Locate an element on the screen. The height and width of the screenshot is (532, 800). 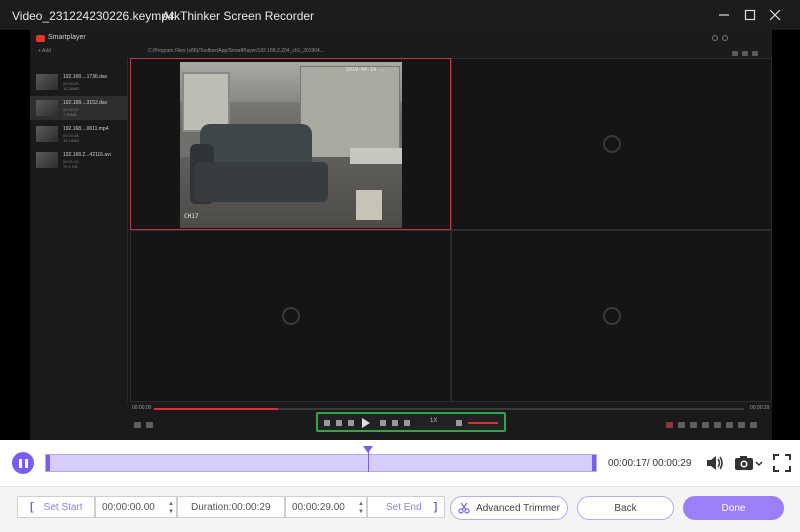
advanced-trimmer-button: Advanced Trimmer is located at coordinates (509, 508).